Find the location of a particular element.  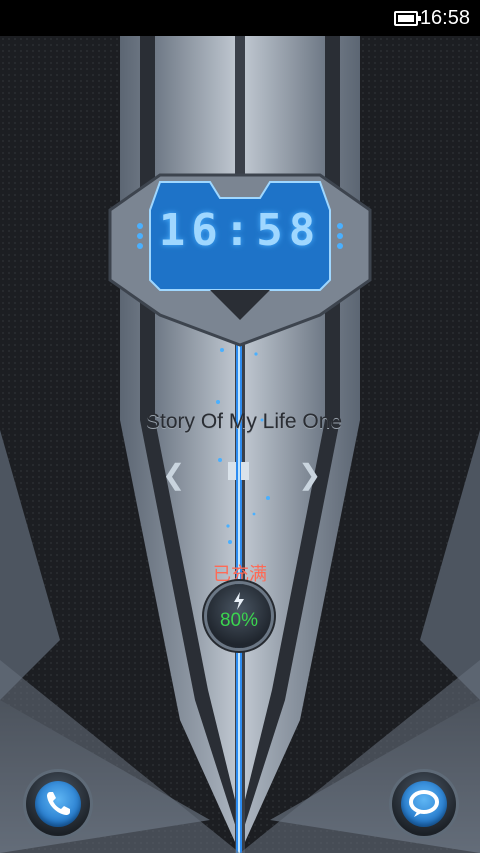

phone-shortcut-button is located at coordinates (58, 804).